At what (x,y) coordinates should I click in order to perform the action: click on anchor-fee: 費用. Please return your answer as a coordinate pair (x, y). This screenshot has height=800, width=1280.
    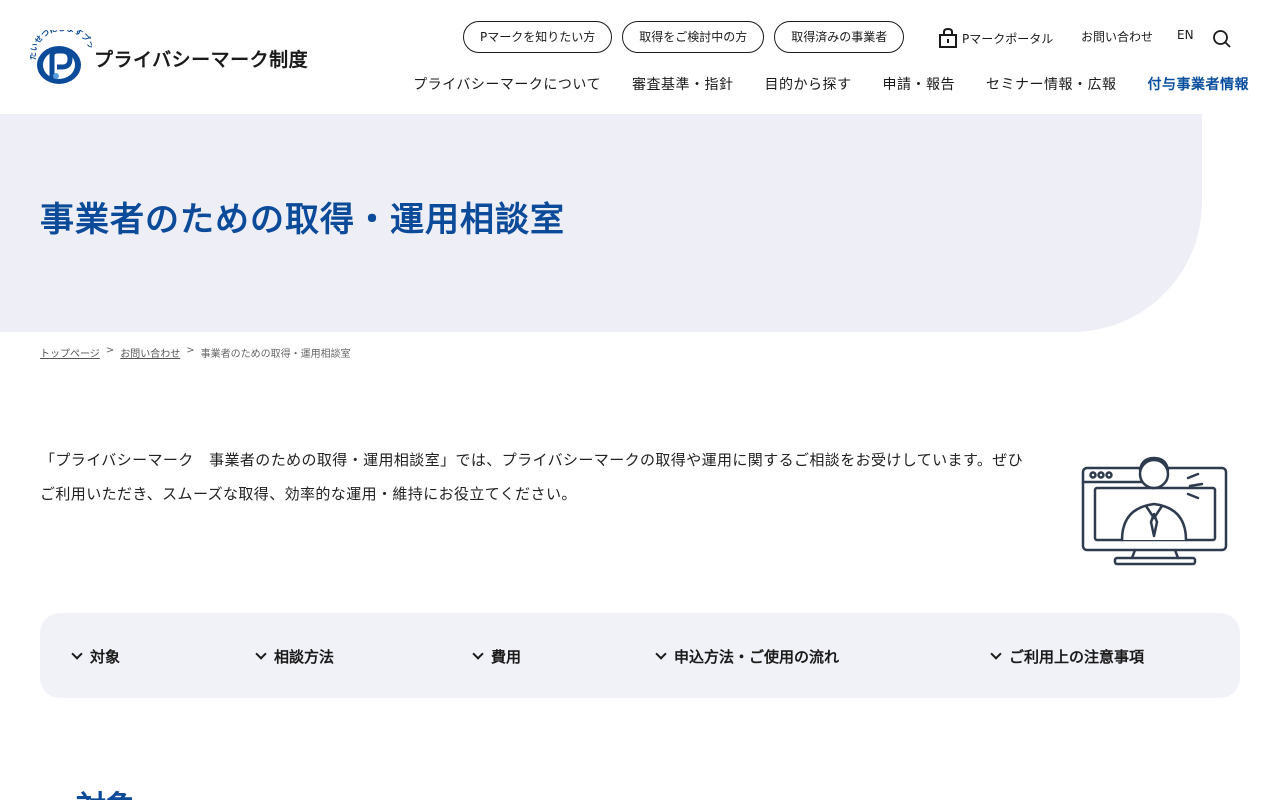
    Looking at the image, I should click on (497, 656).